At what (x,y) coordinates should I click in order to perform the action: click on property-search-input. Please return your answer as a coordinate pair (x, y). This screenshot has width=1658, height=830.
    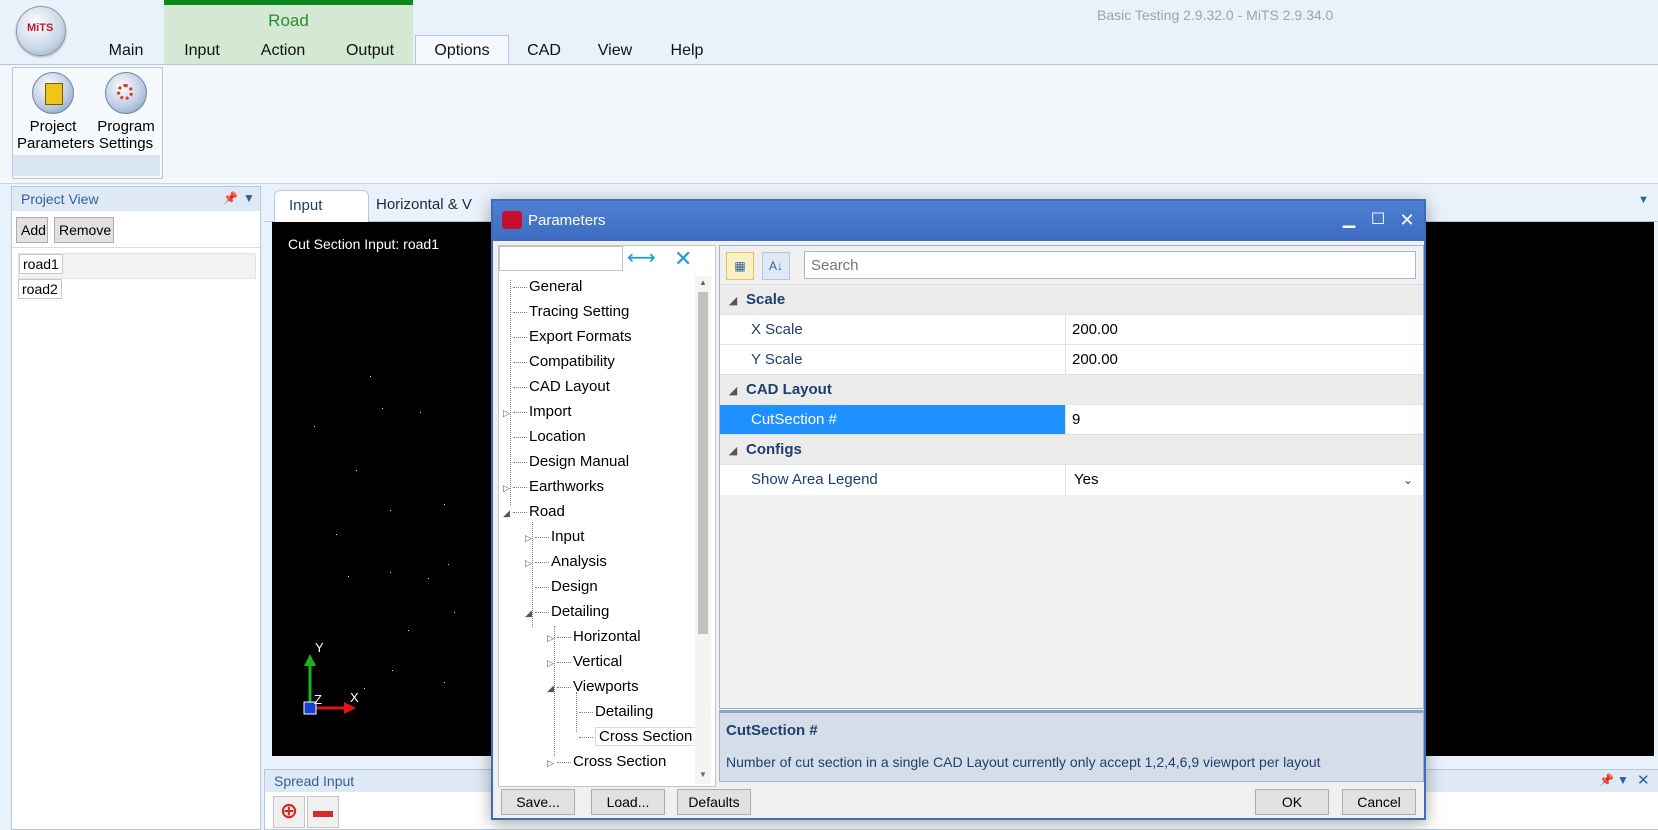
    Looking at the image, I should click on (1110, 265).